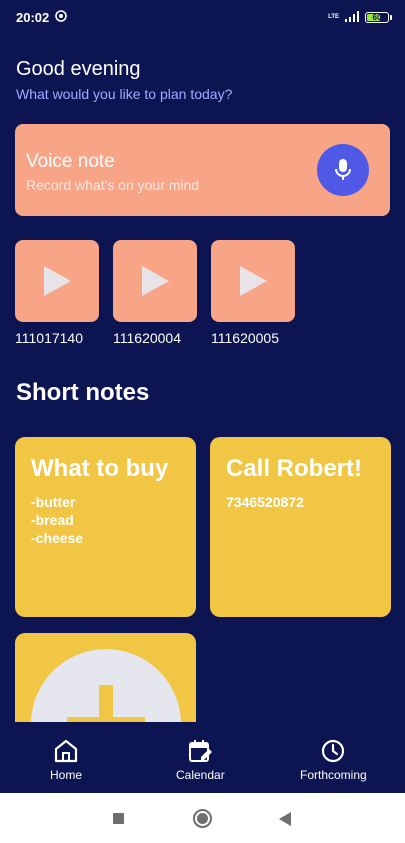  What do you see at coordinates (245, 338) in the screenshot?
I see `recording-label: 111620005` at bounding box center [245, 338].